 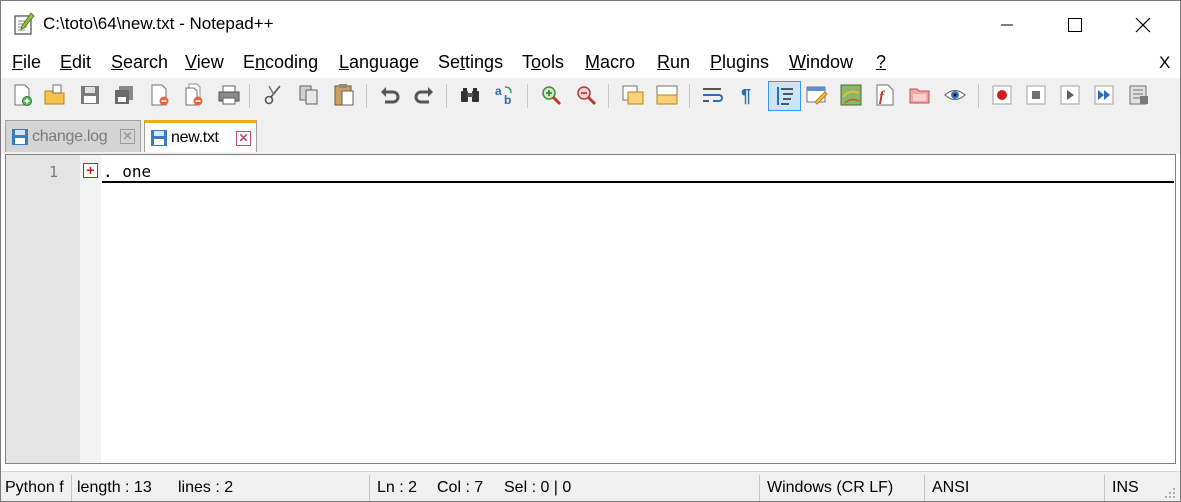 I want to click on minimize-button, so click(x=1007, y=24).